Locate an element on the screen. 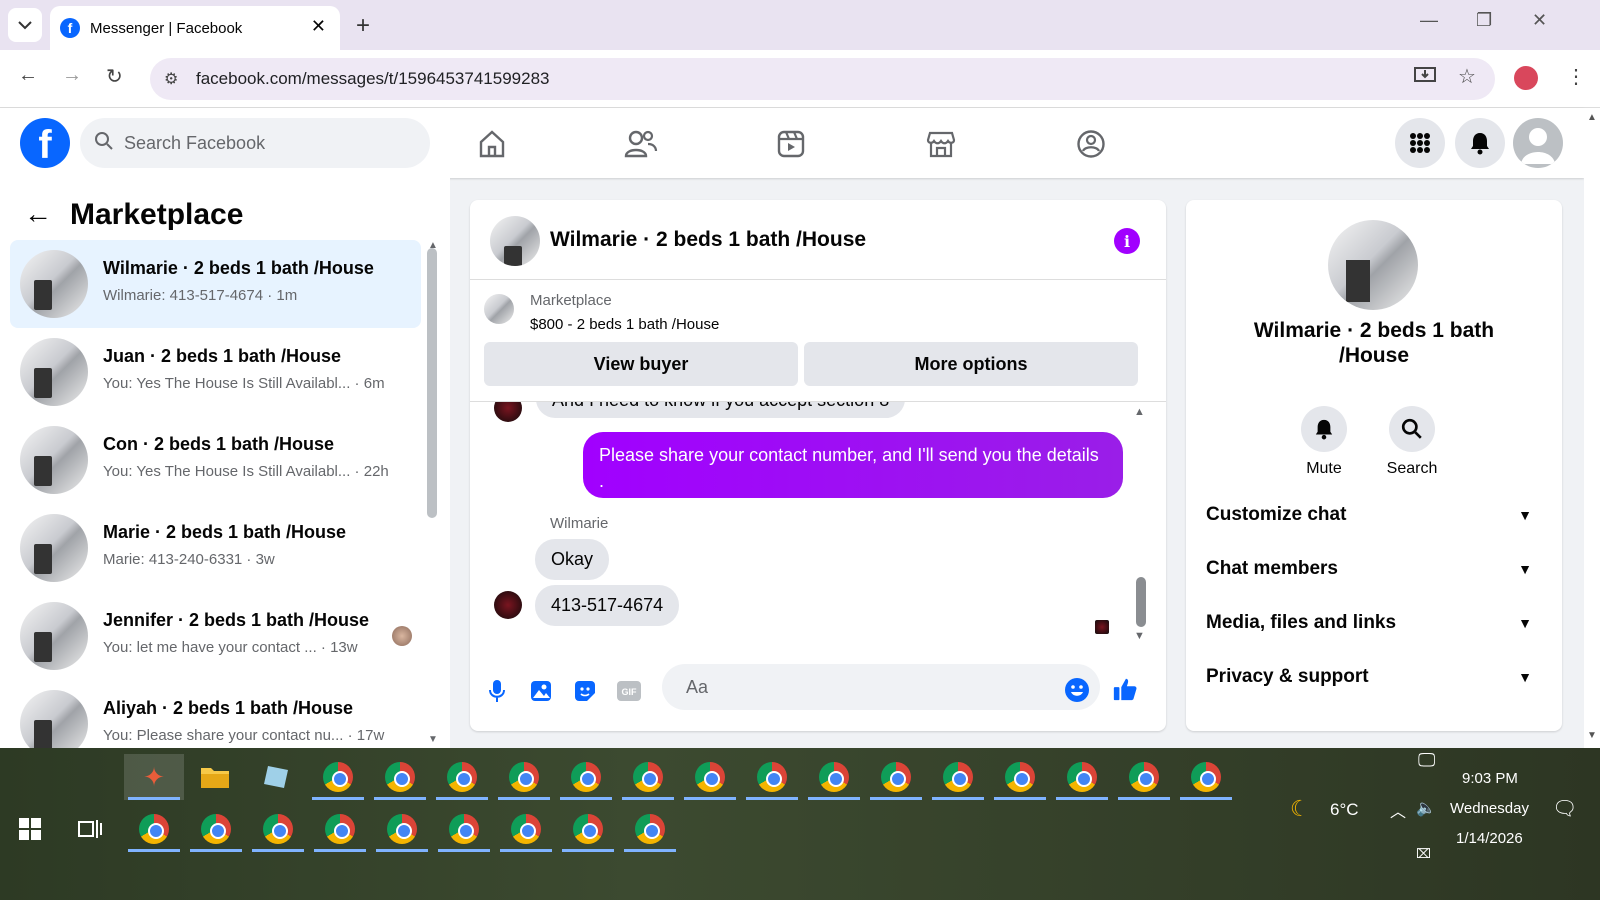  view-buyer-button: View buyer is located at coordinates (641, 364).